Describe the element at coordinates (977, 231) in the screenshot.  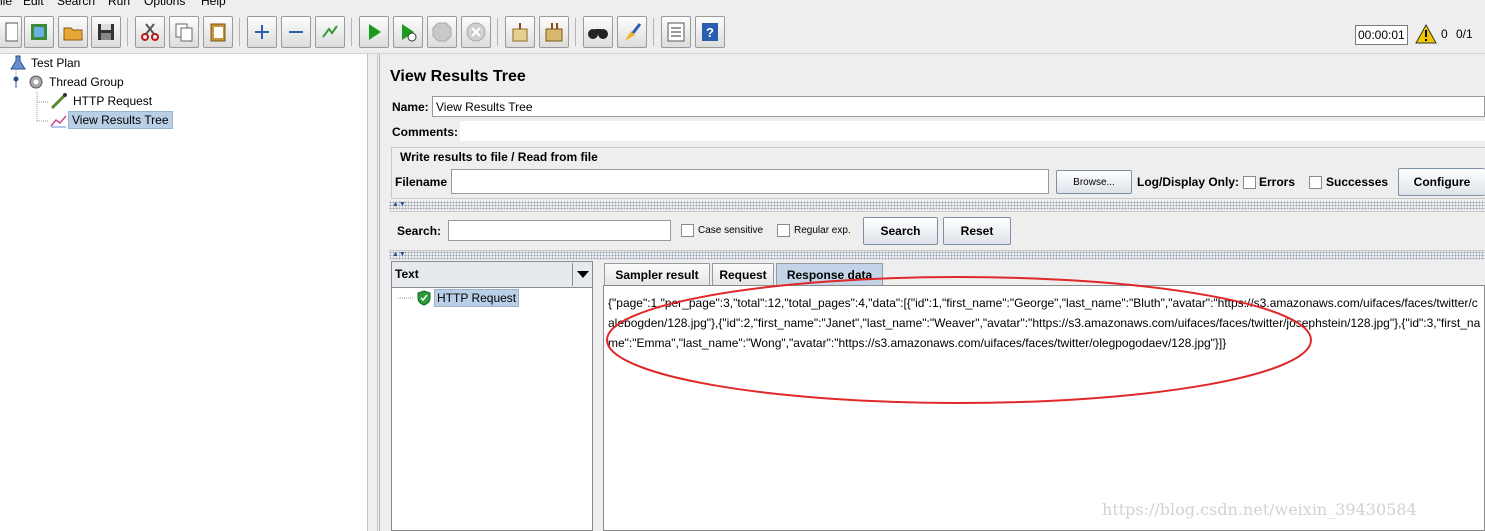
I see `reset-button: Reset` at that location.